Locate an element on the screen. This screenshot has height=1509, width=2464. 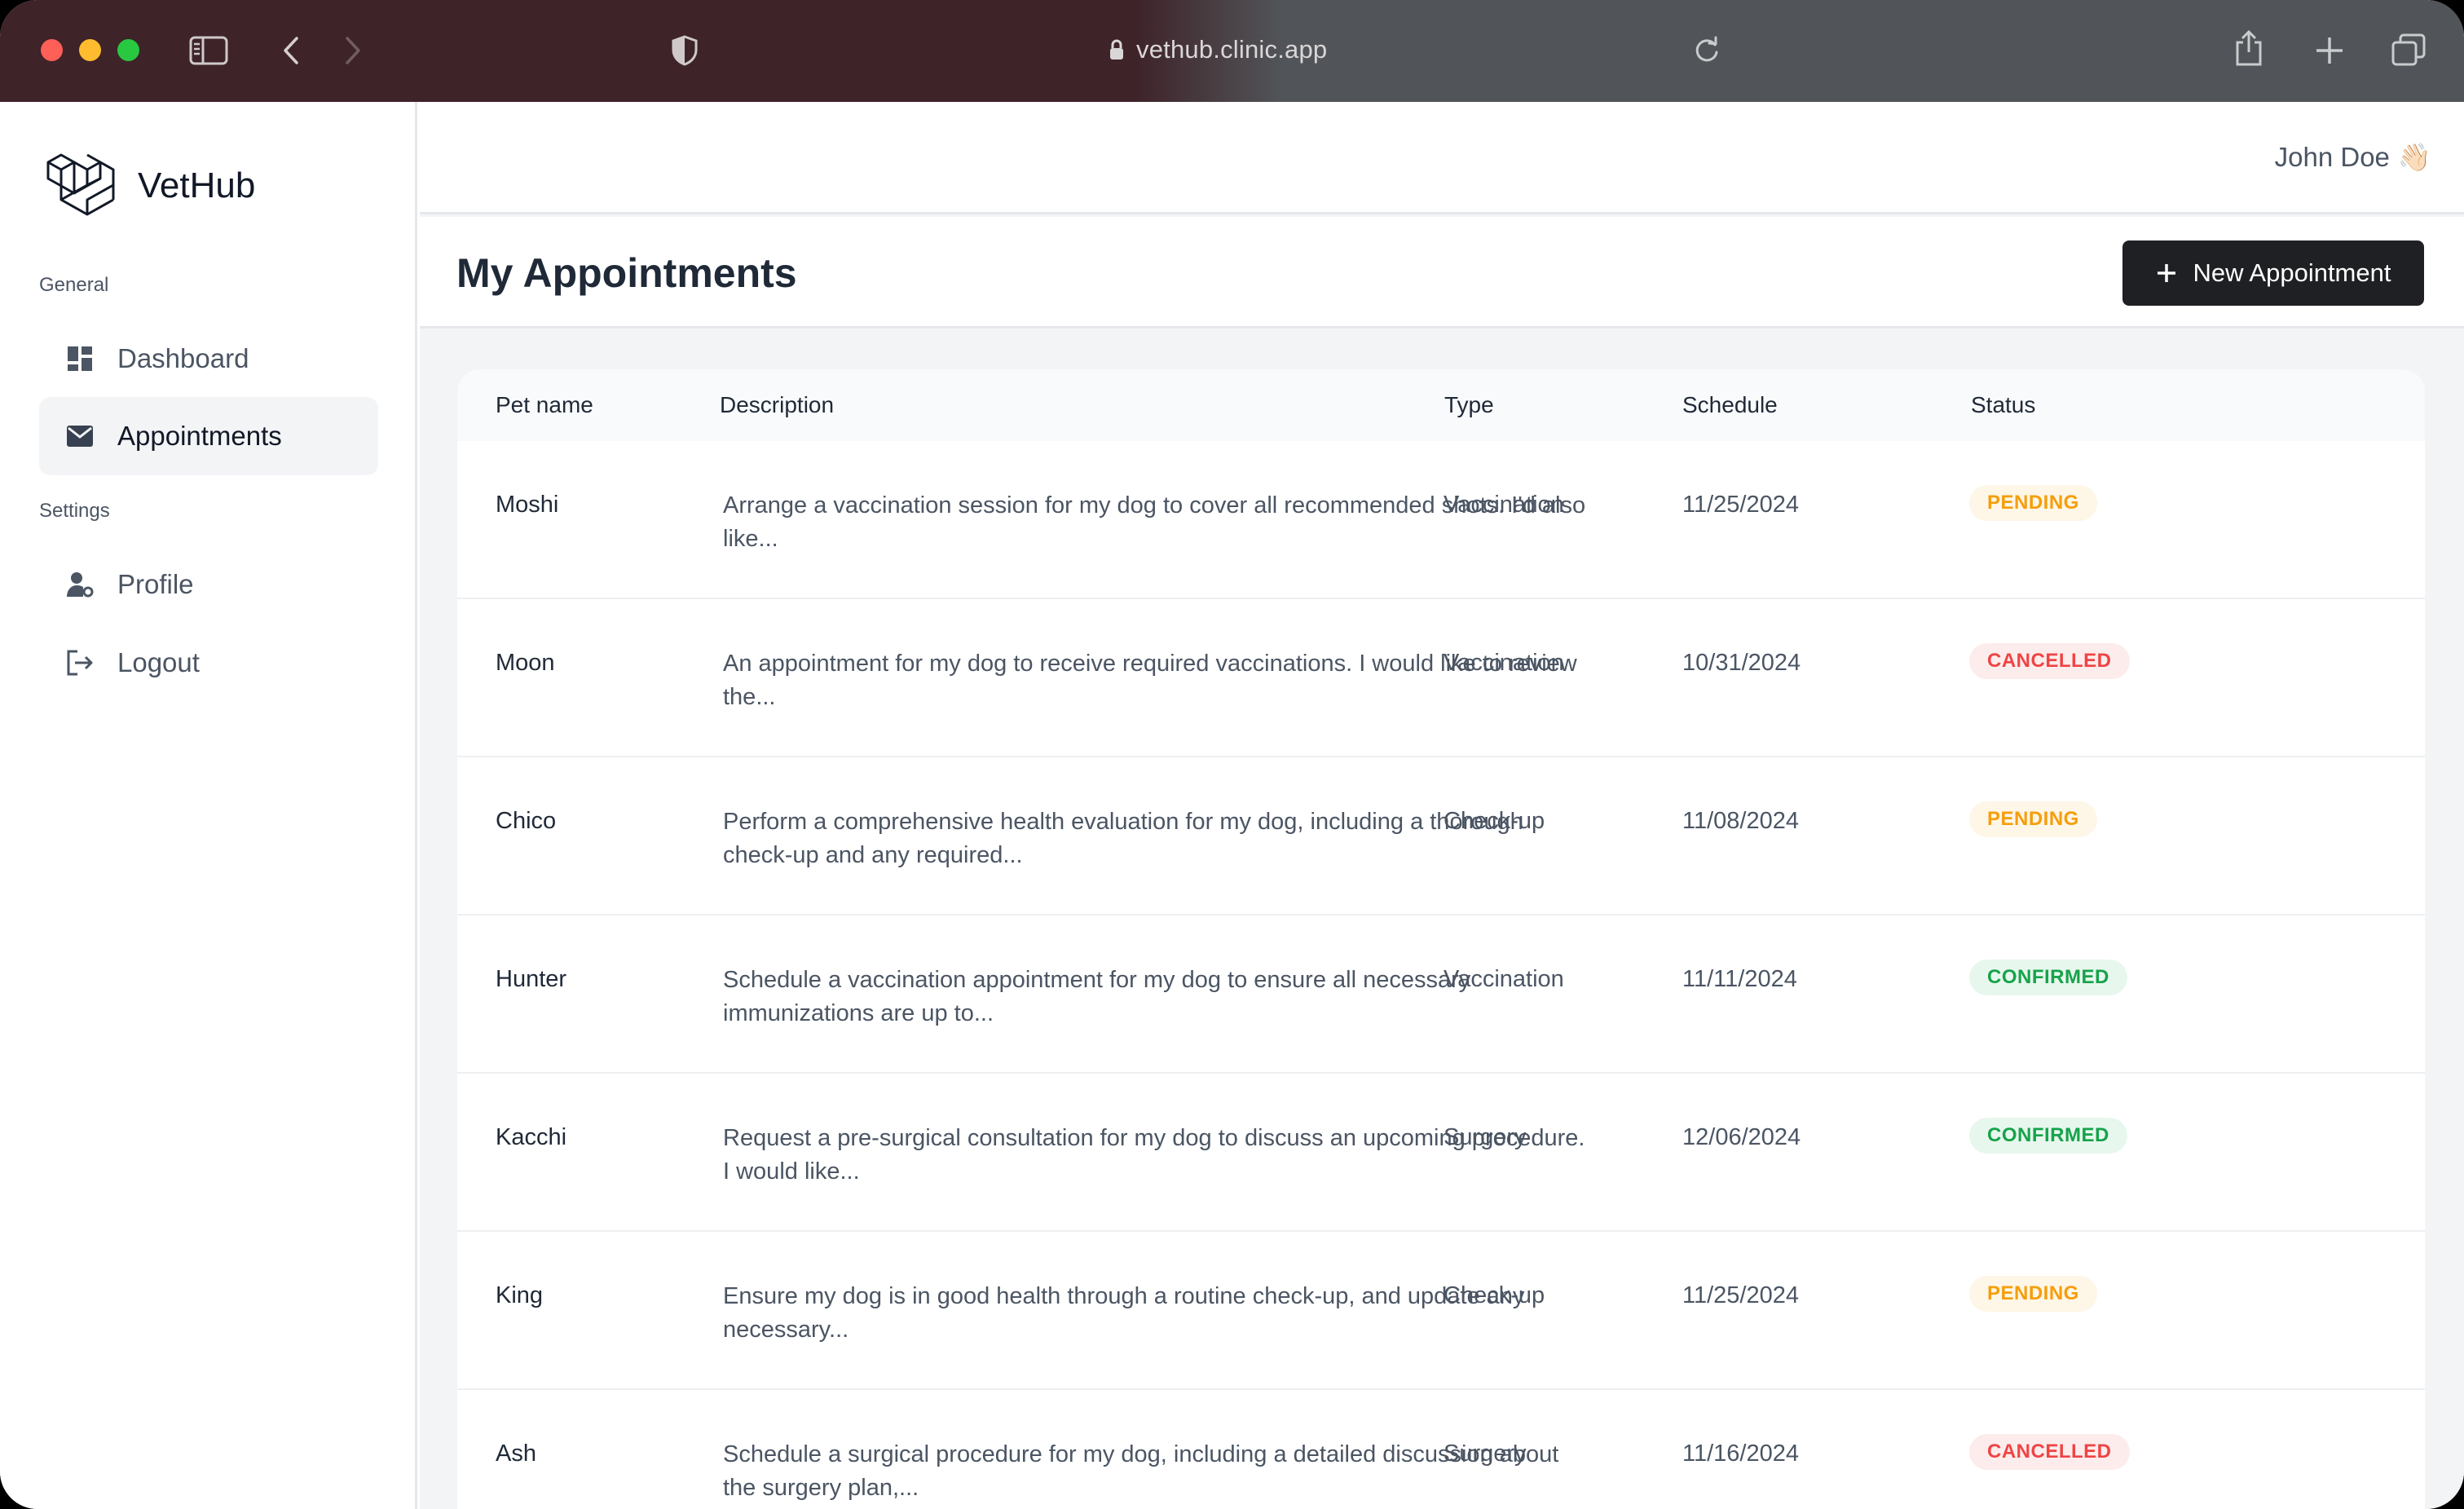
sidebar-item-profile: Profile is located at coordinates (208, 584).